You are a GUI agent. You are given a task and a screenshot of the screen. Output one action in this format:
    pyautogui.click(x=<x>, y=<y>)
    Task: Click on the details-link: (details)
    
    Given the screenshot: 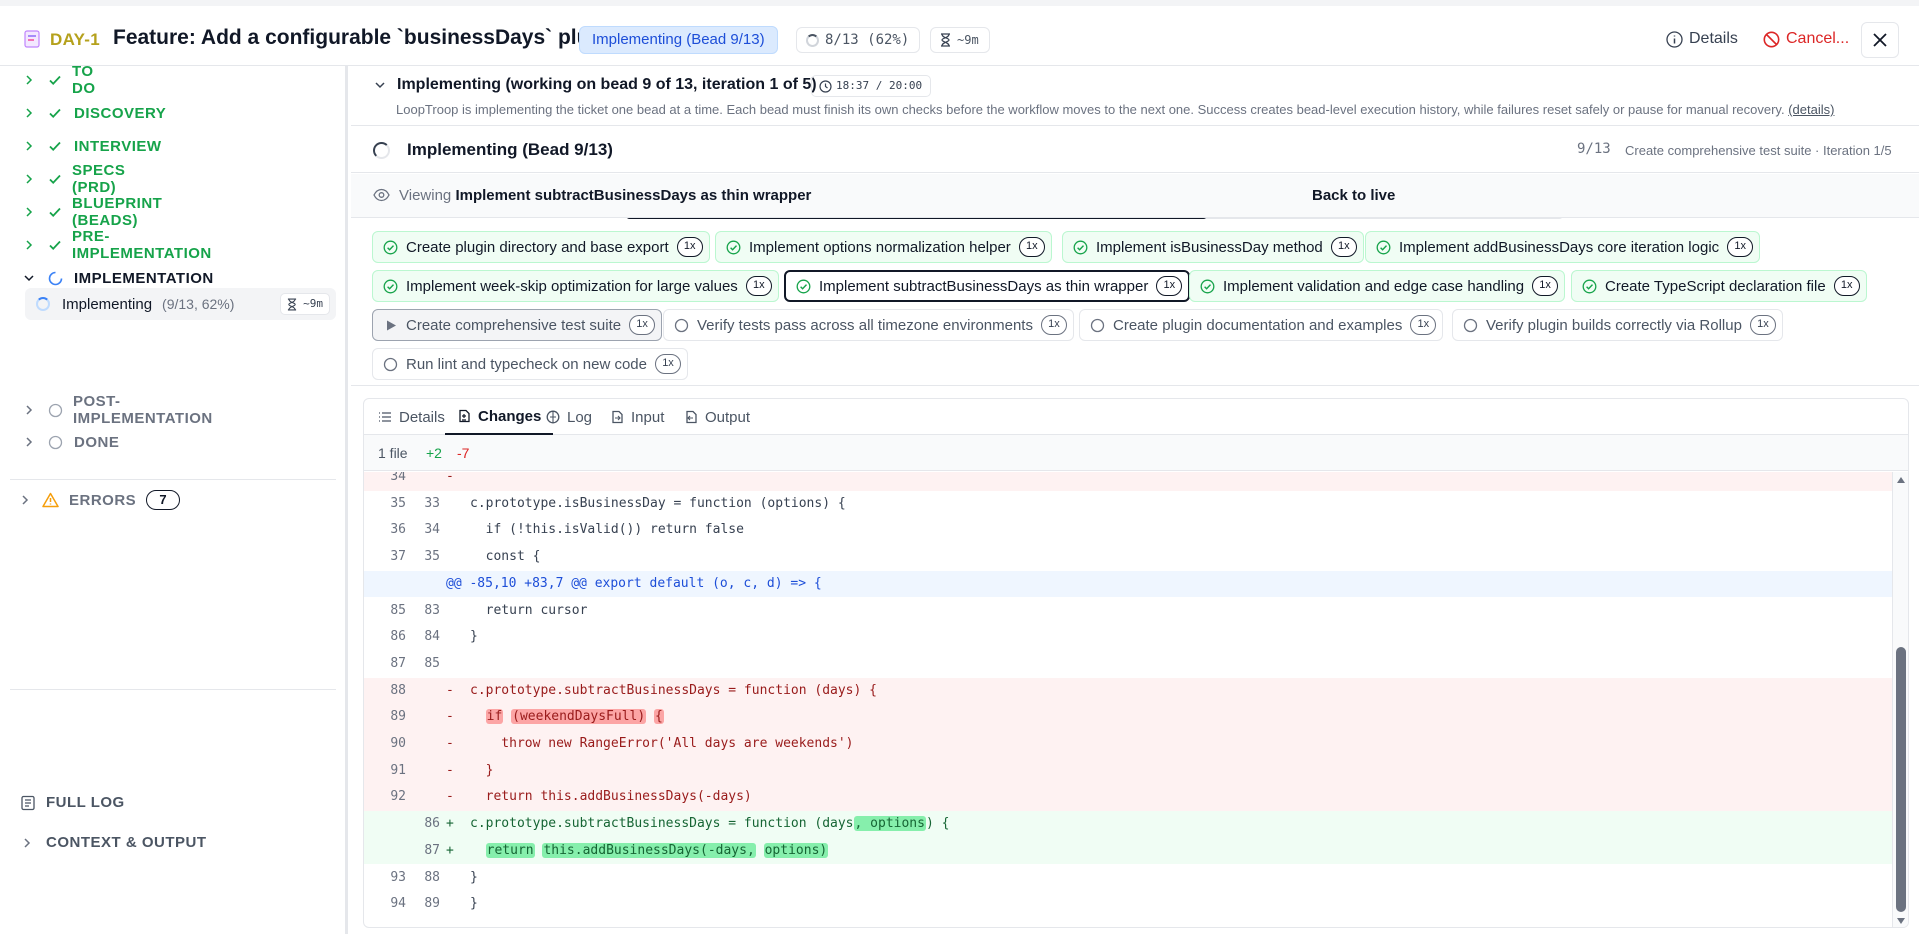 What is the action you would take?
    pyautogui.click(x=1811, y=109)
    